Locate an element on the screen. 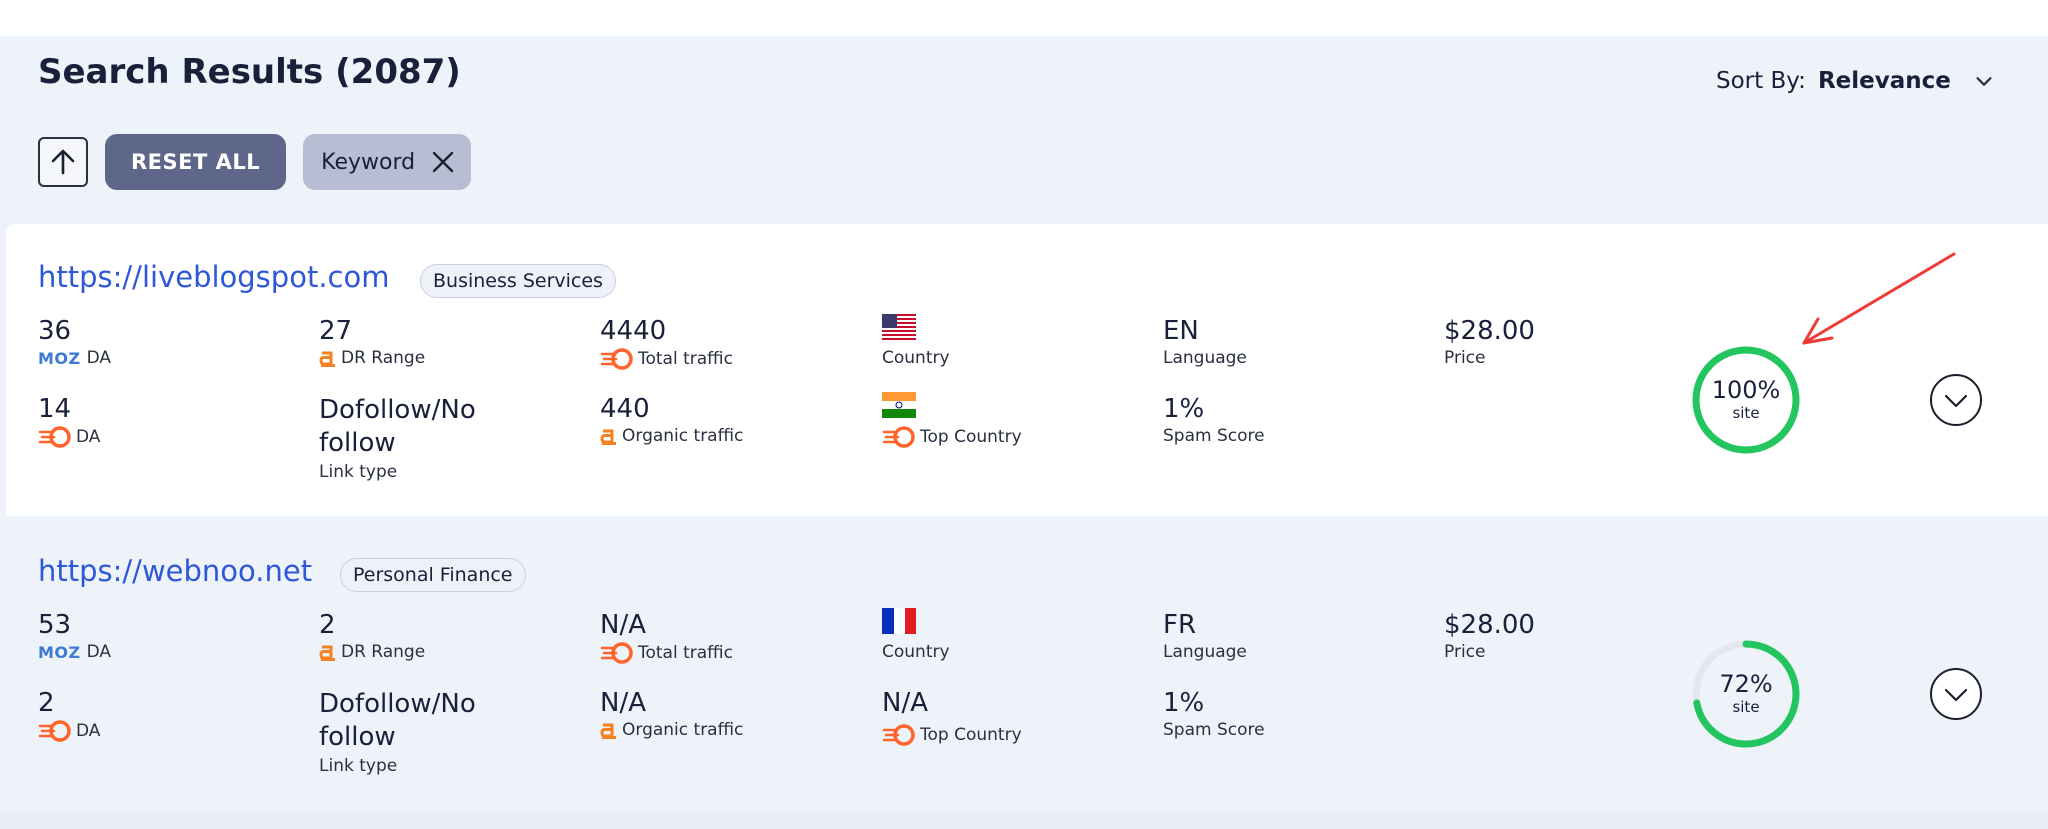  filter-chip-label: Keyword is located at coordinates (368, 162).